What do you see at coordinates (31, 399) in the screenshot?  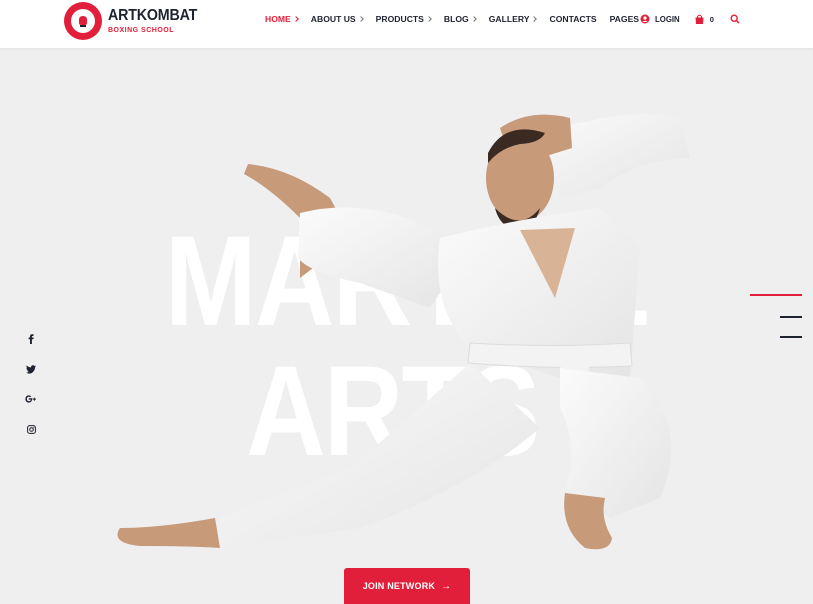 I see `google-plus-icon` at bounding box center [31, 399].